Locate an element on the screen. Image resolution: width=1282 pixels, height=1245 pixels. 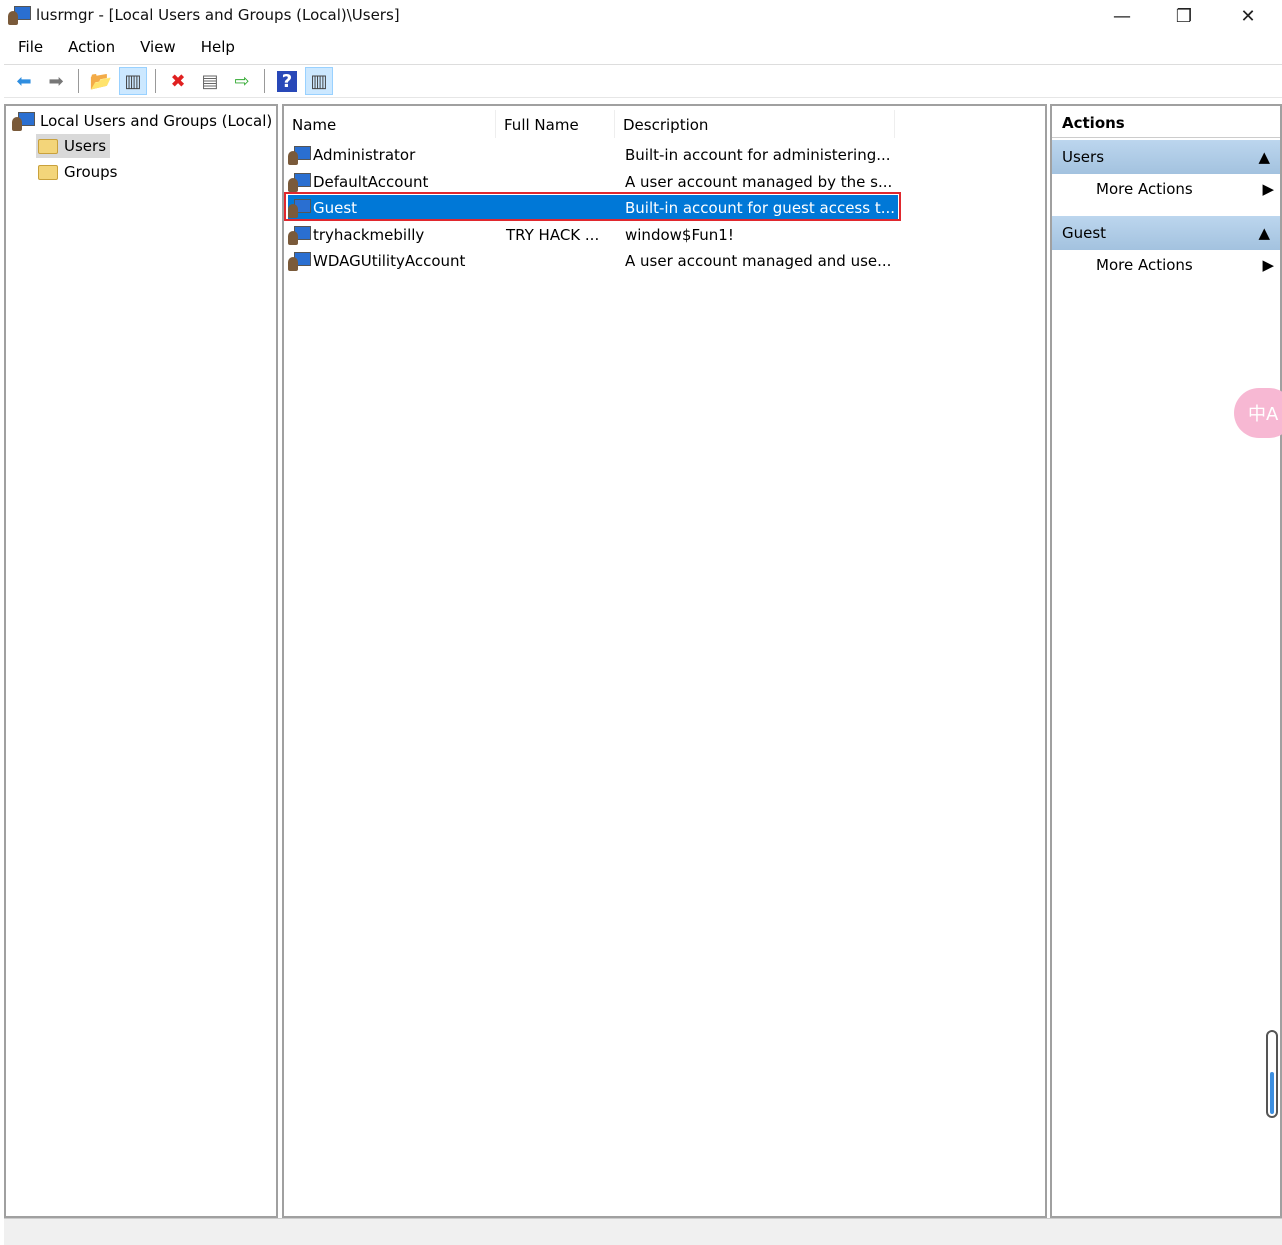
actions-title: Actions is located at coordinates (1166, 123).